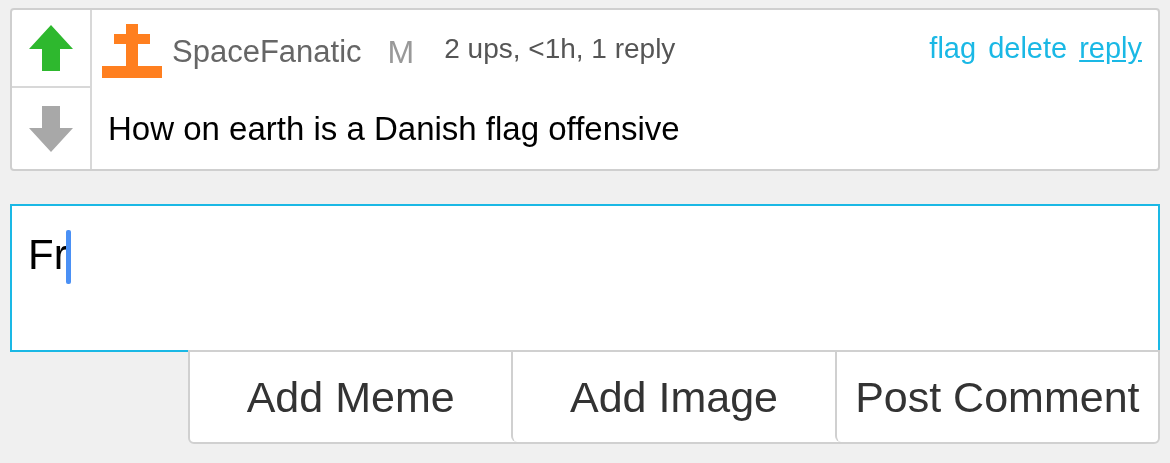  What do you see at coordinates (51, 128) in the screenshot?
I see `down-arrow-icon` at bounding box center [51, 128].